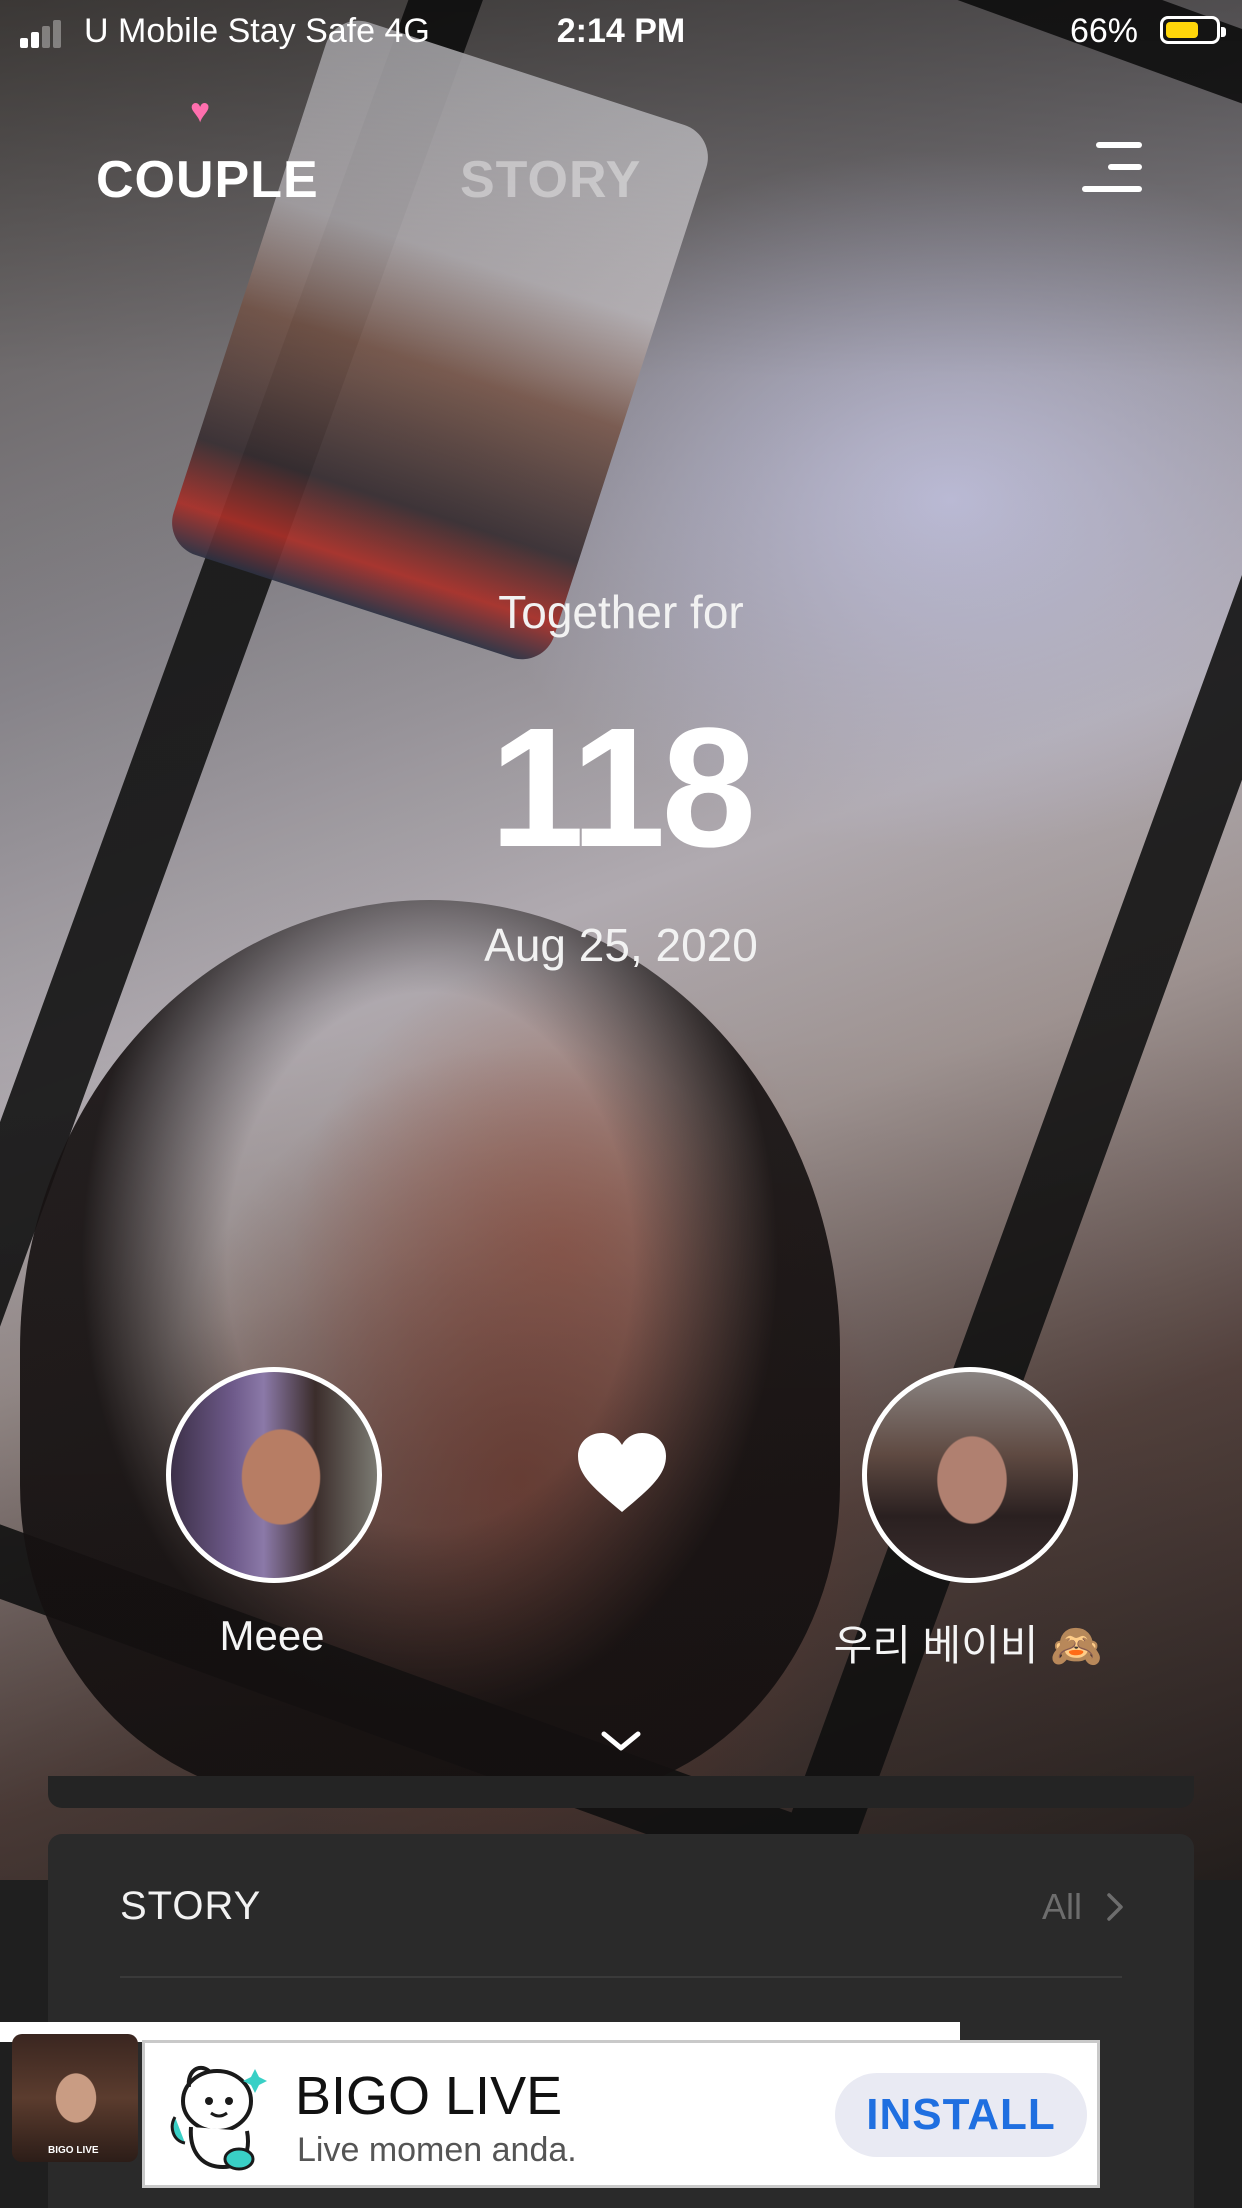 This screenshot has width=1242, height=2208. Describe the element at coordinates (272, 1636) in the screenshot. I see `partner-name-left: Meee` at that location.